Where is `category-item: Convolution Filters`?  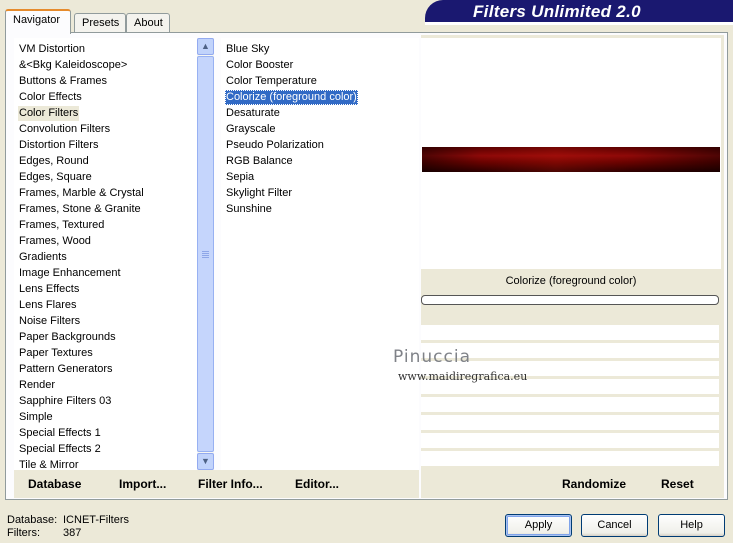 category-item: Convolution Filters is located at coordinates (64, 129).